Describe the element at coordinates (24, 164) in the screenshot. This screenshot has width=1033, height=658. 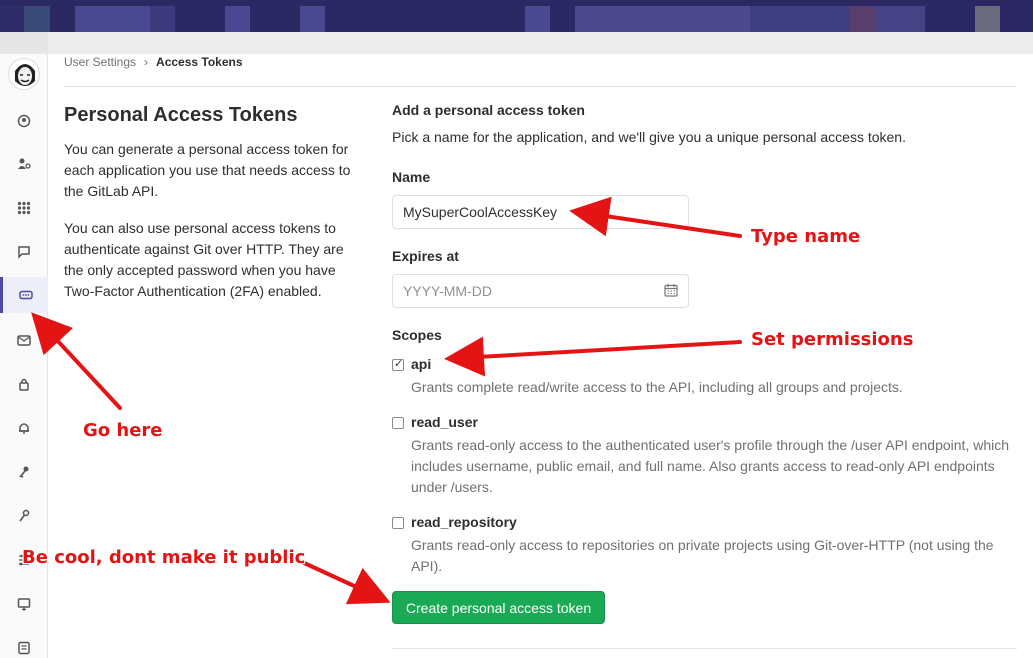
I see `account-icon` at that location.